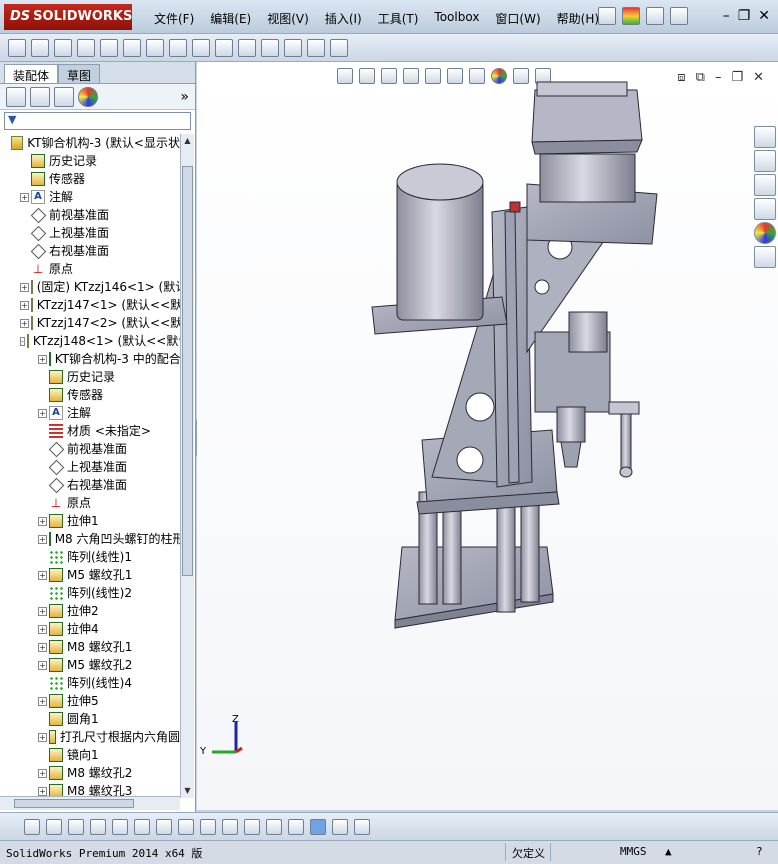  I want to click on menu-item-2: 视图(V), so click(288, 18).